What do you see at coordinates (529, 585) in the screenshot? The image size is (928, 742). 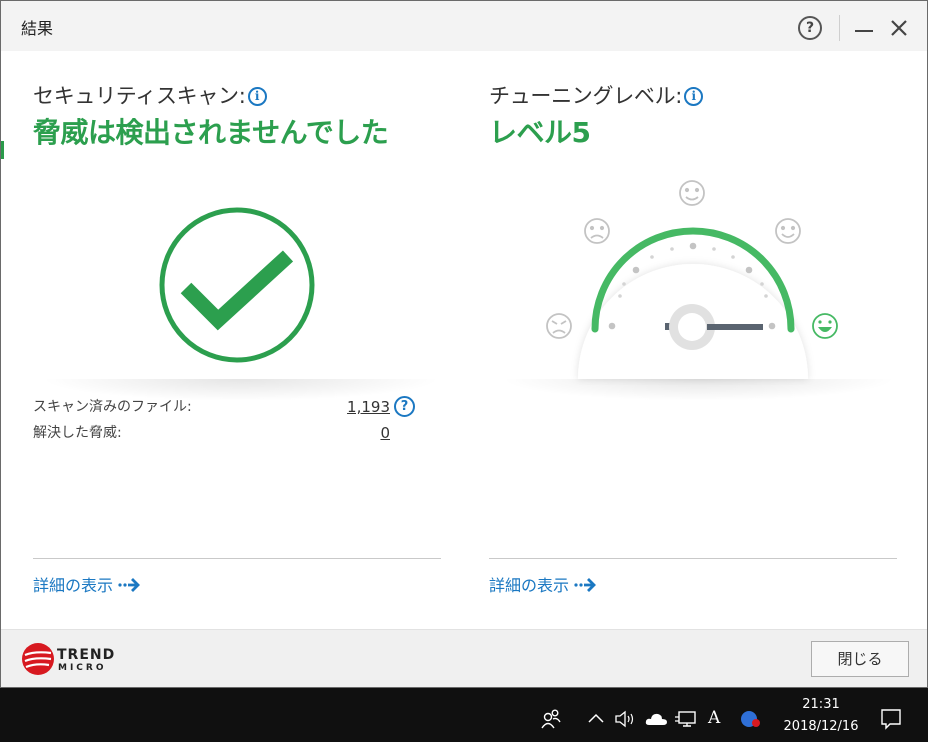 I see `tuning-details-link-text: 詳細の表示` at bounding box center [529, 585].